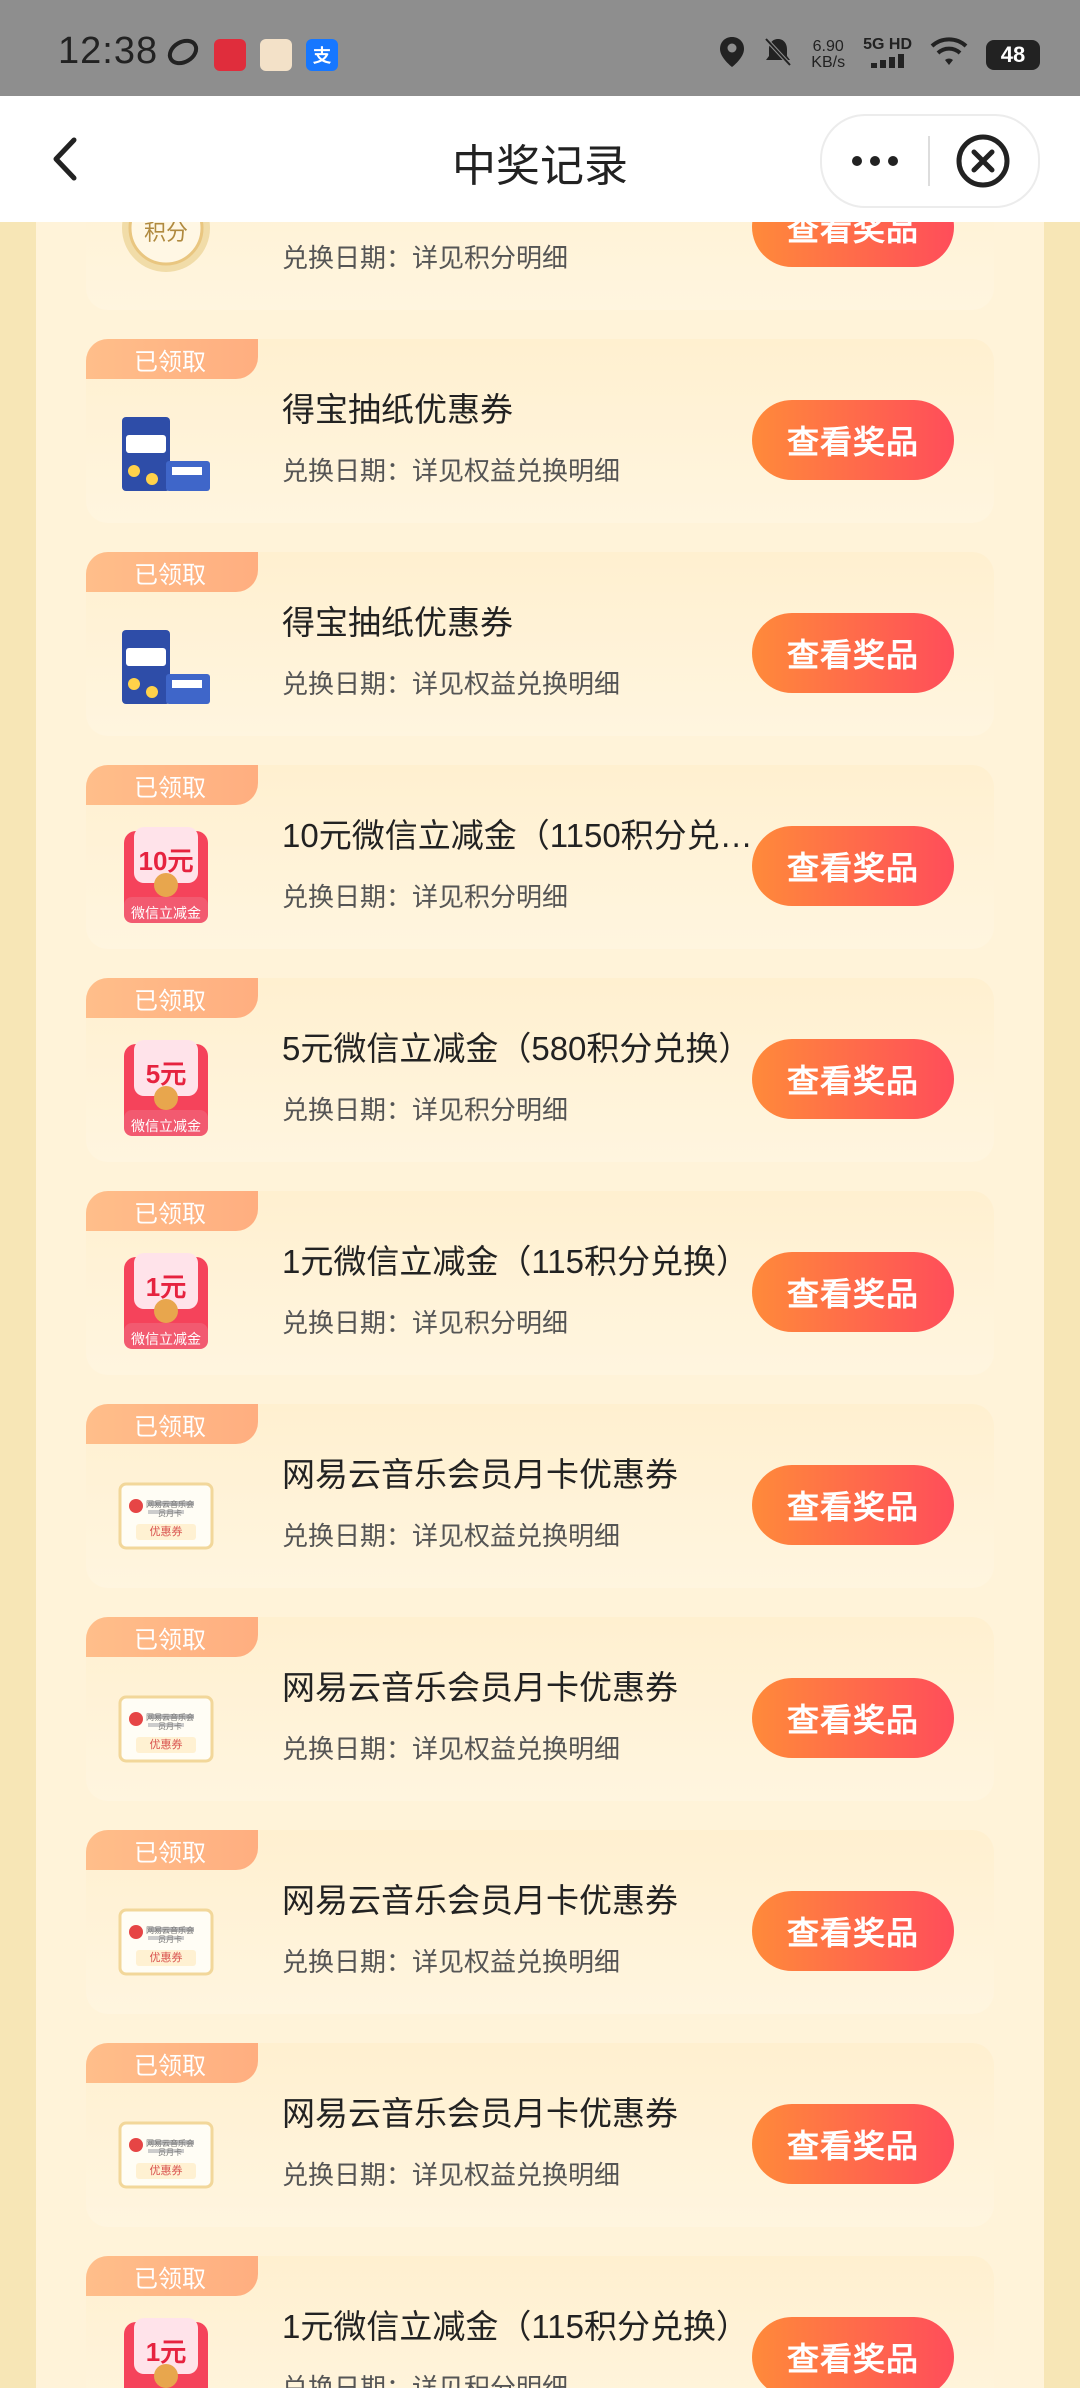 The image size is (1080, 2388). I want to click on network-type: 5G HD, so click(887, 44).